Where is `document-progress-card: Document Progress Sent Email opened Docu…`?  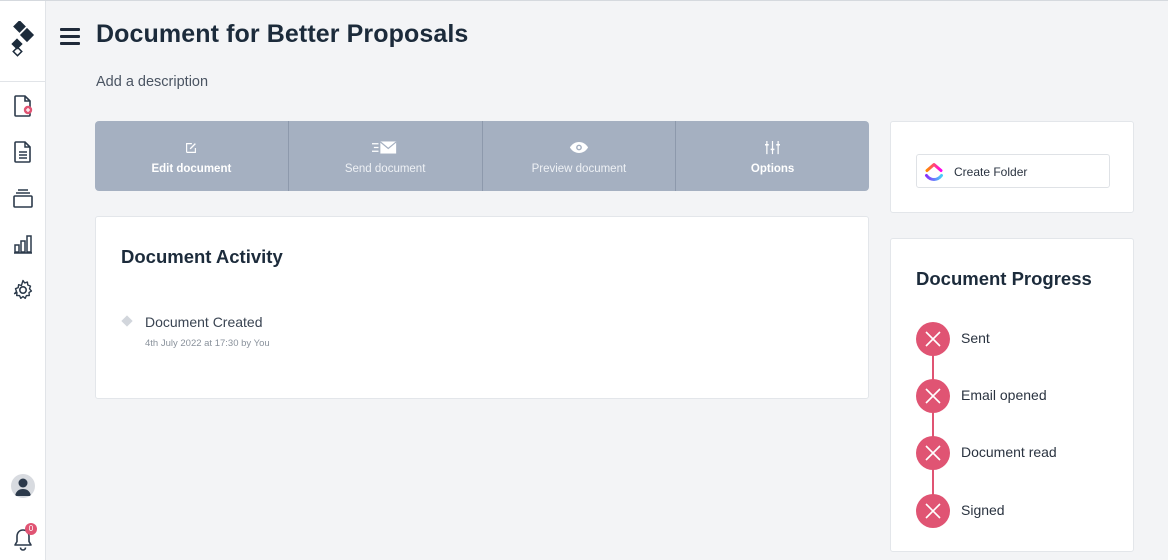 document-progress-card: Document Progress Sent Email opened Docu… is located at coordinates (1012, 395).